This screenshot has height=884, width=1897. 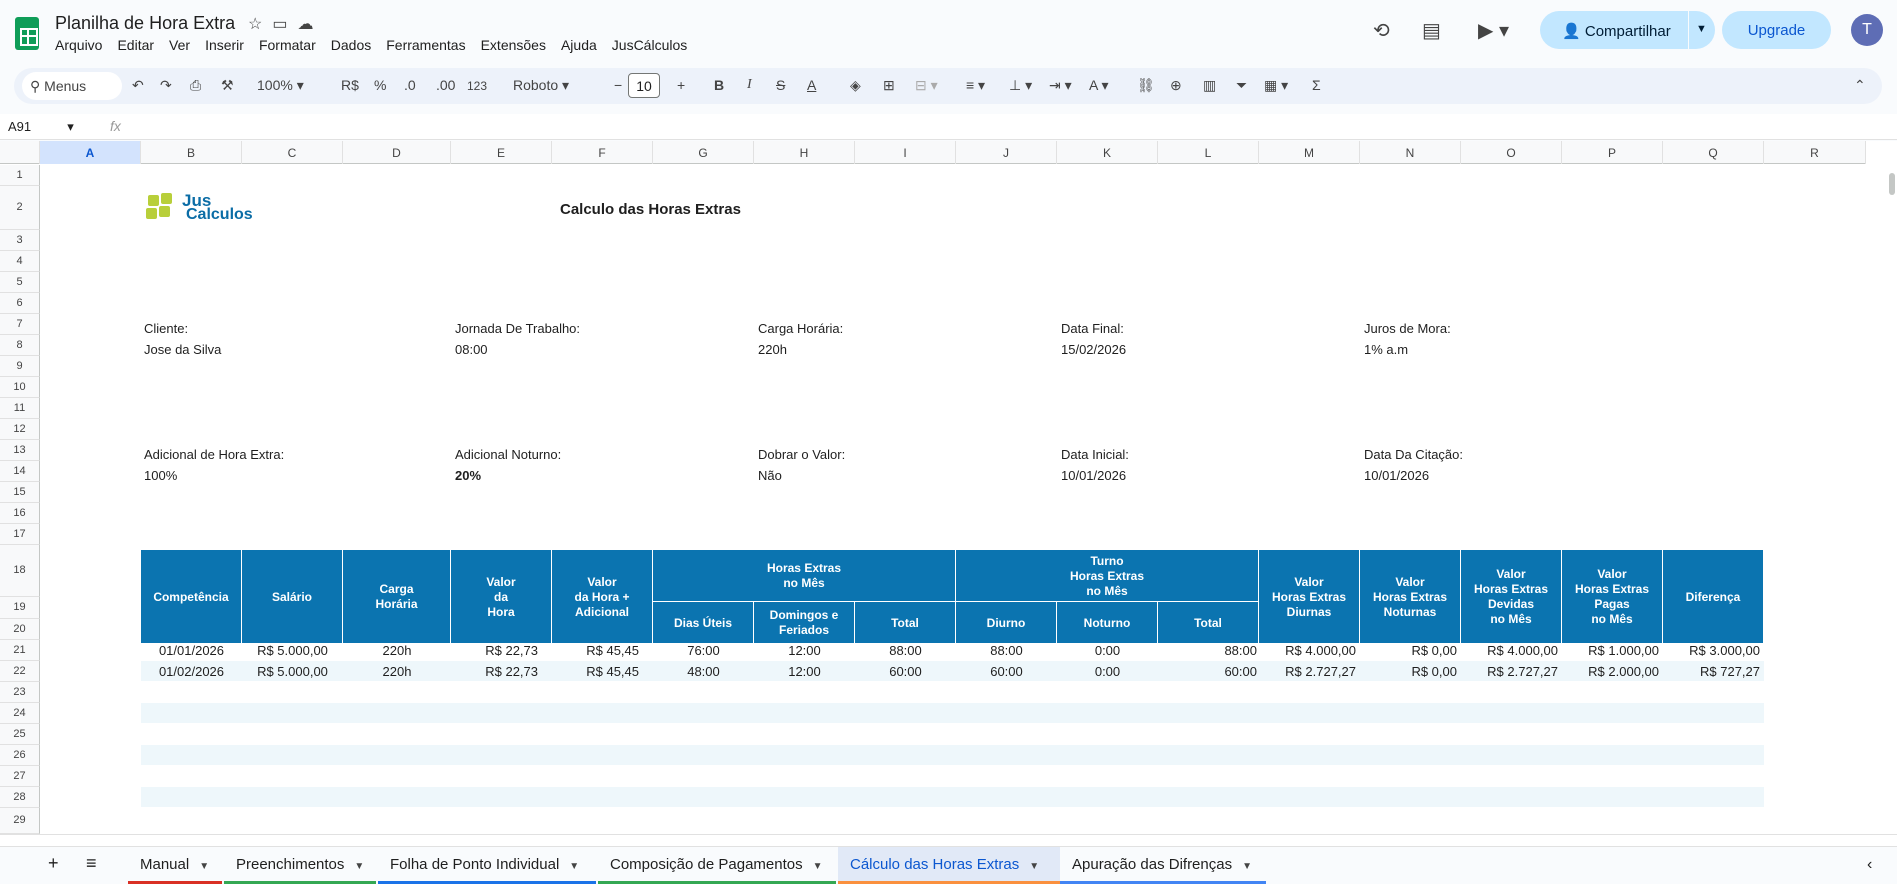 I want to click on row-header: 13, so click(x=20, y=450).